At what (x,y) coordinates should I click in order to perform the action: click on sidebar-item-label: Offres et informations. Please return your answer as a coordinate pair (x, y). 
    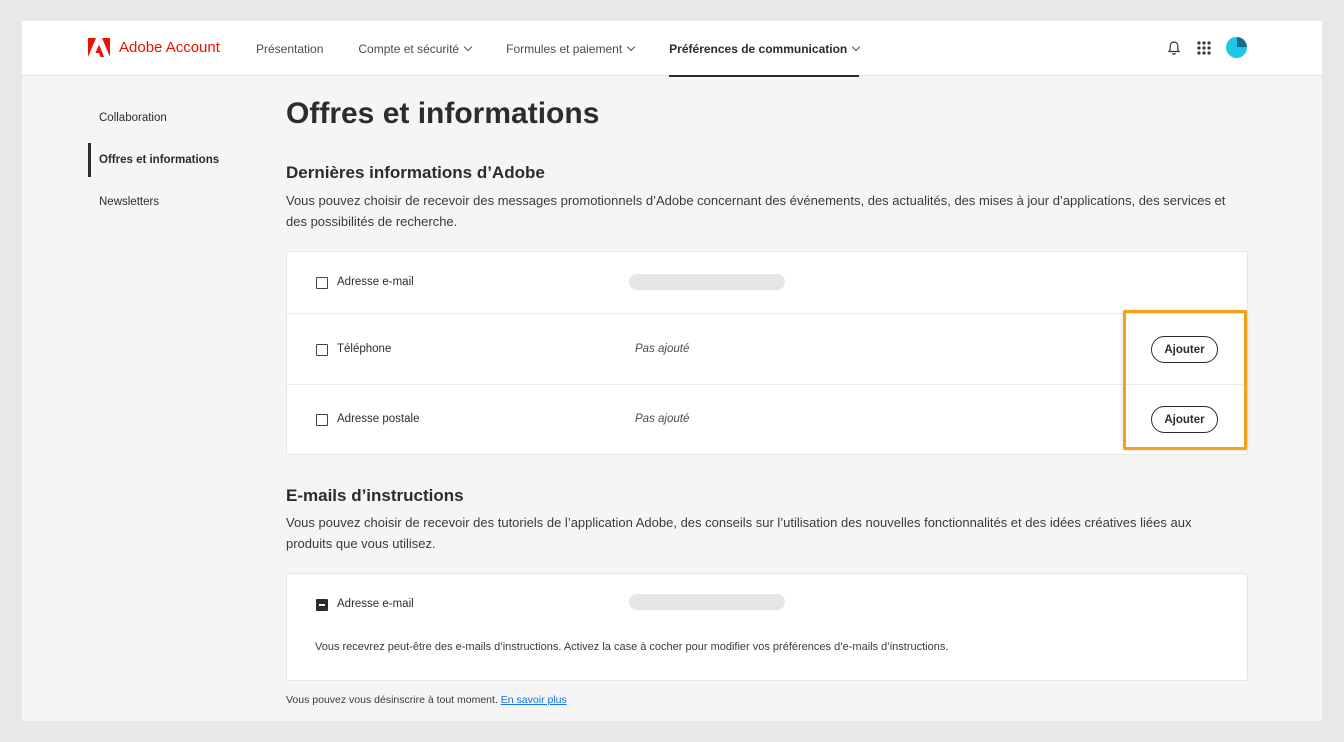
    Looking at the image, I should click on (159, 160).